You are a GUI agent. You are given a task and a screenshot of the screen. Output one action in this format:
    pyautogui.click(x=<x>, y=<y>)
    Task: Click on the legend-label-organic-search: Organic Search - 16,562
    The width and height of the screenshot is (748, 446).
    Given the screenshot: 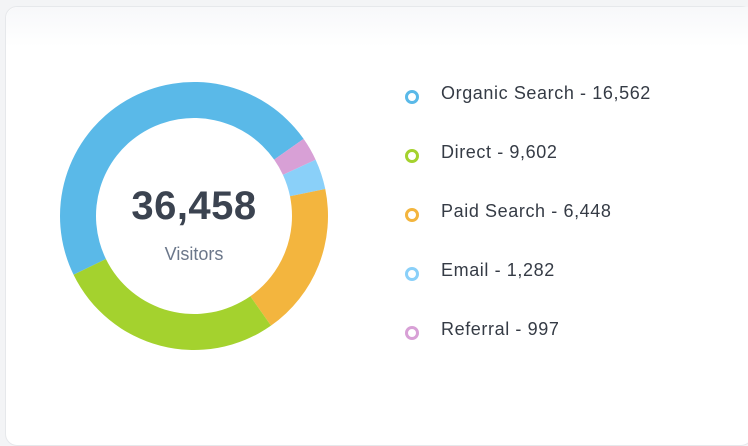 What is the action you would take?
    pyautogui.click(x=546, y=93)
    